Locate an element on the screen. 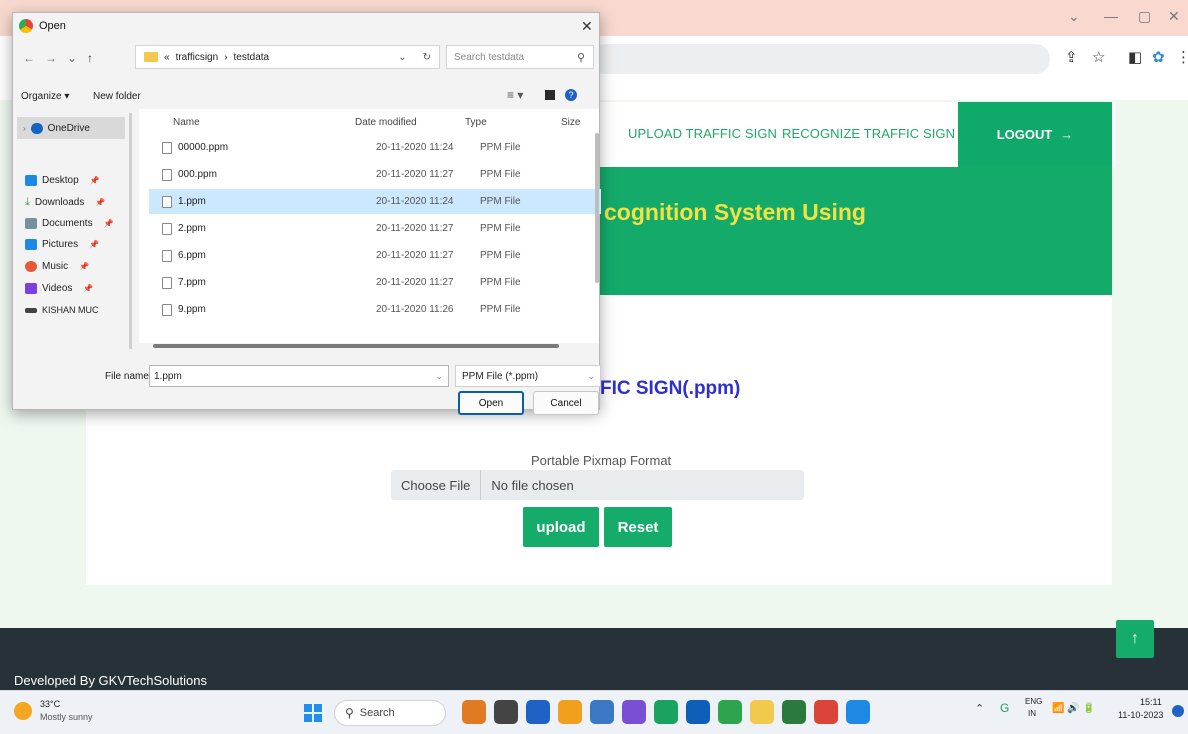 The height and width of the screenshot is (734, 1188). tray-app-icon: G is located at coordinates (1004, 708).